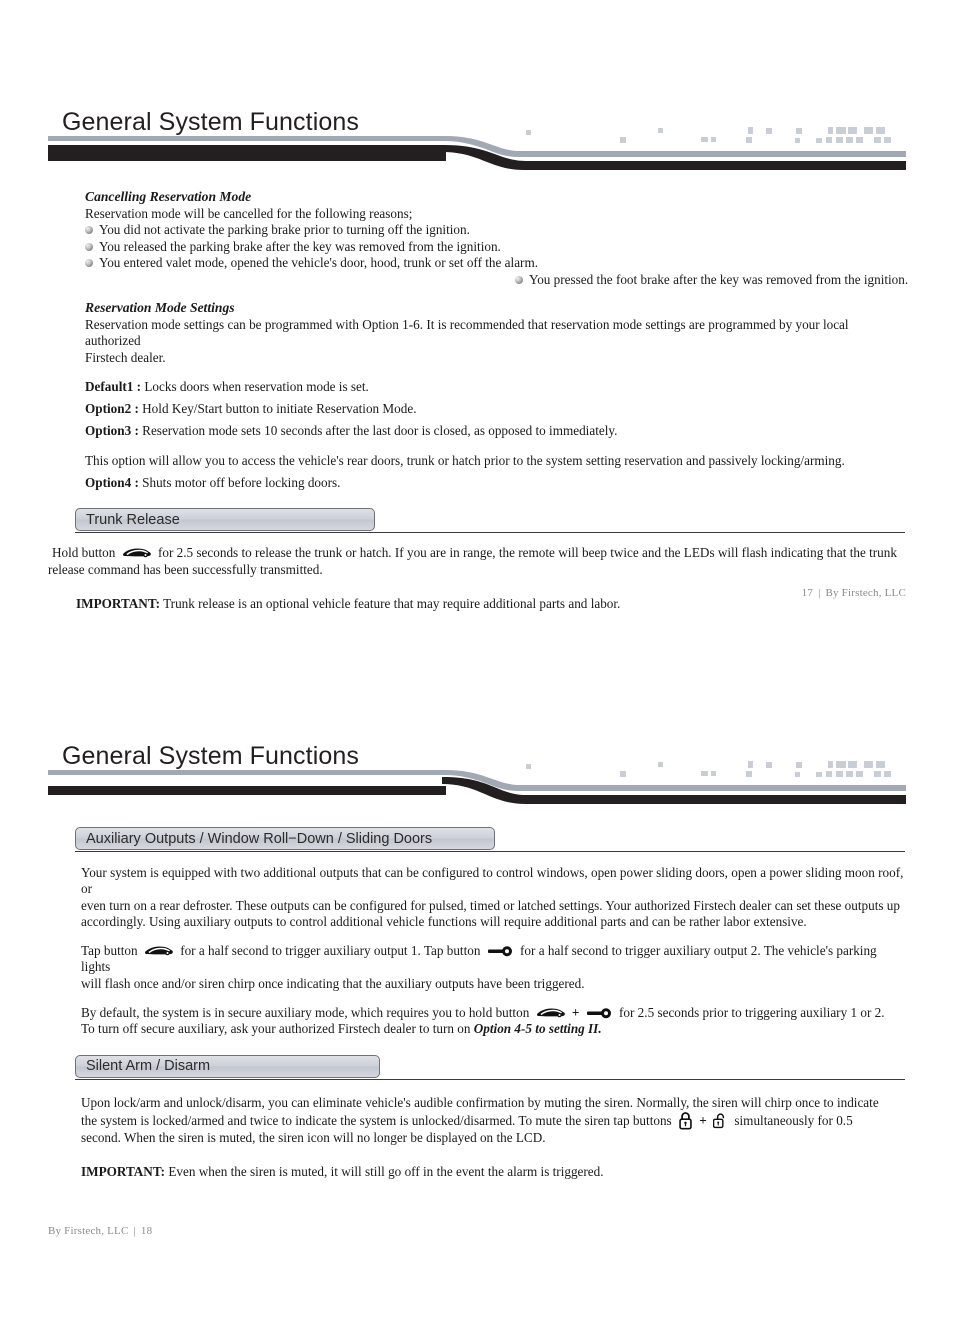  Describe the element at coordinates (575, 1013) in the screenshot. I see `aux-para3-plus: +` at that location.